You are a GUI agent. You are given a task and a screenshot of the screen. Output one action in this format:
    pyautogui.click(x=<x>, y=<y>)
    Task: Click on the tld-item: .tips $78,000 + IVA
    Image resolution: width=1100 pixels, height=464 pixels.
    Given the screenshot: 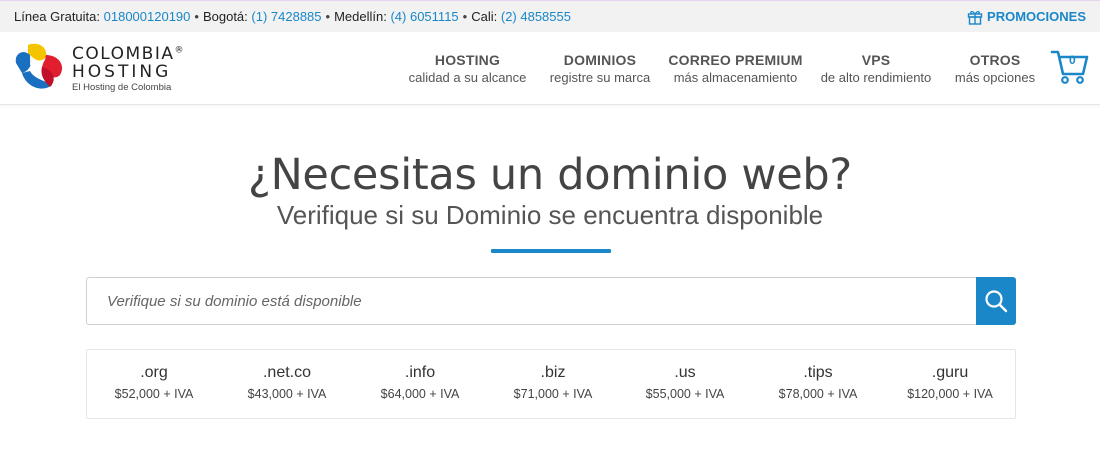 What is the action you would take?
    pyautogui.click(x=818, y=384)
    